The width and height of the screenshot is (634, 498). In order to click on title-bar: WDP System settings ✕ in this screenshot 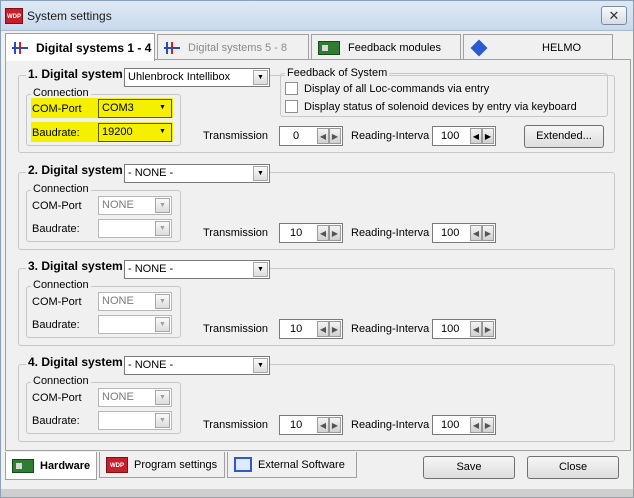, I will do `click(317, 16)`.